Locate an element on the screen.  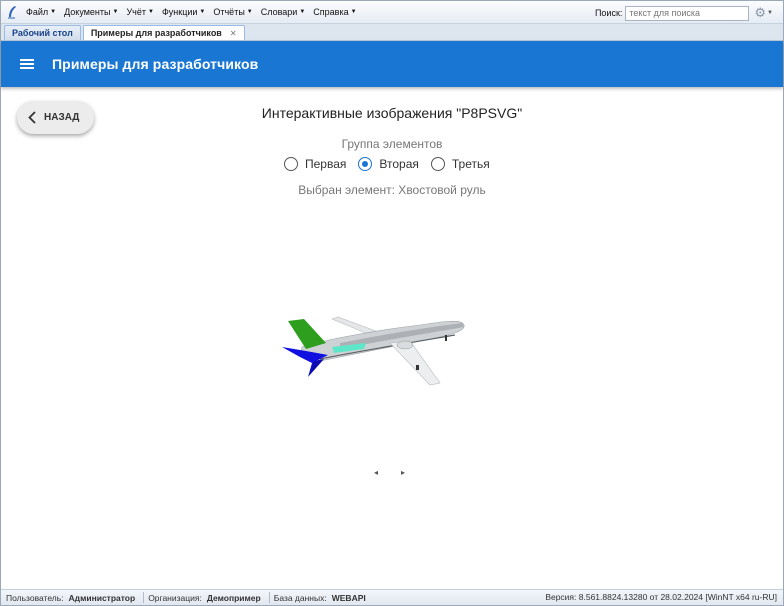
radio-group: Первая Вторая Третья is located at coordinates (393, 164).